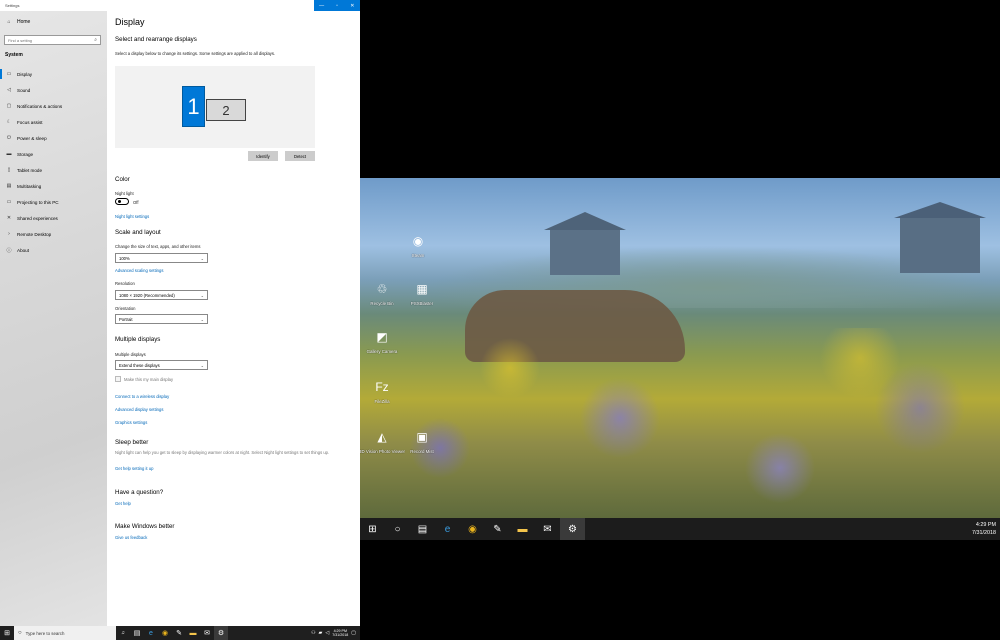  I want to click on clock-date: 7/31/2018, so click(340, 635).